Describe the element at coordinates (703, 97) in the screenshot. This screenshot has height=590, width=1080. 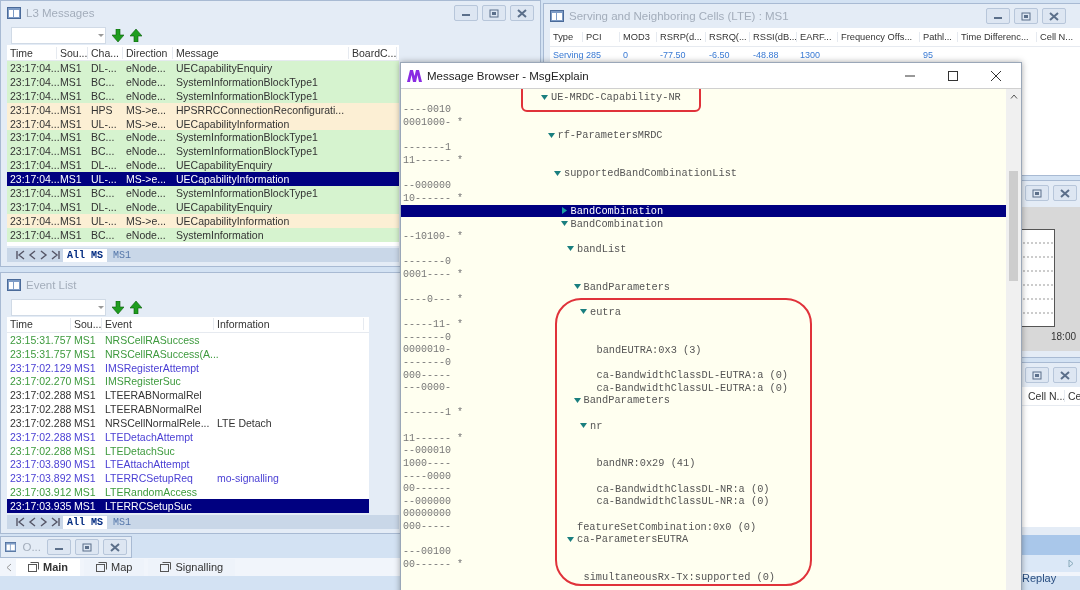
I see `tree-node: UE-MRDC-Capability-NR` at that location.